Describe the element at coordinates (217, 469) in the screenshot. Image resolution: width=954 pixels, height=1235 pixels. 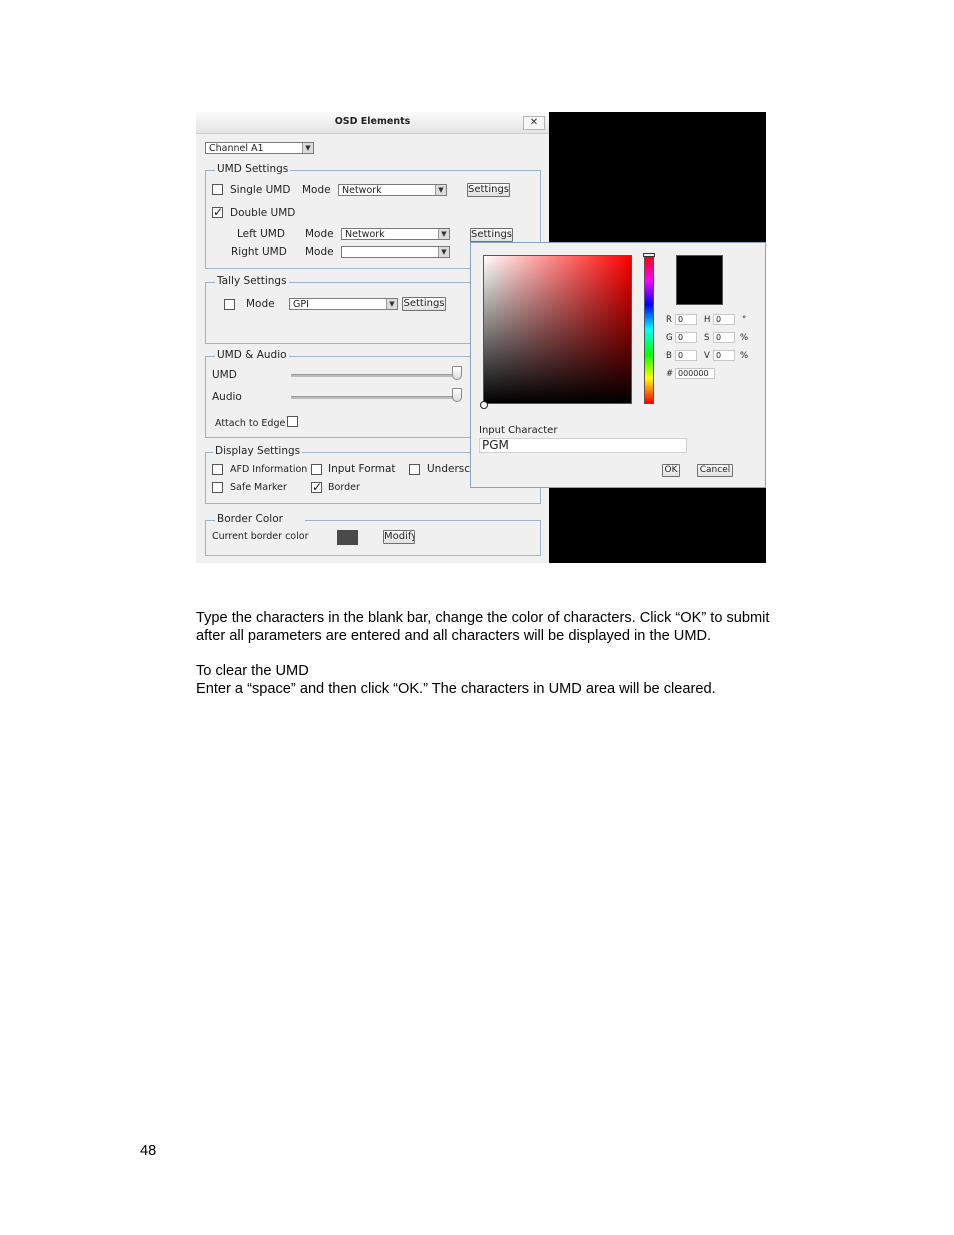
I see `afd-information-checkbox` at that location.